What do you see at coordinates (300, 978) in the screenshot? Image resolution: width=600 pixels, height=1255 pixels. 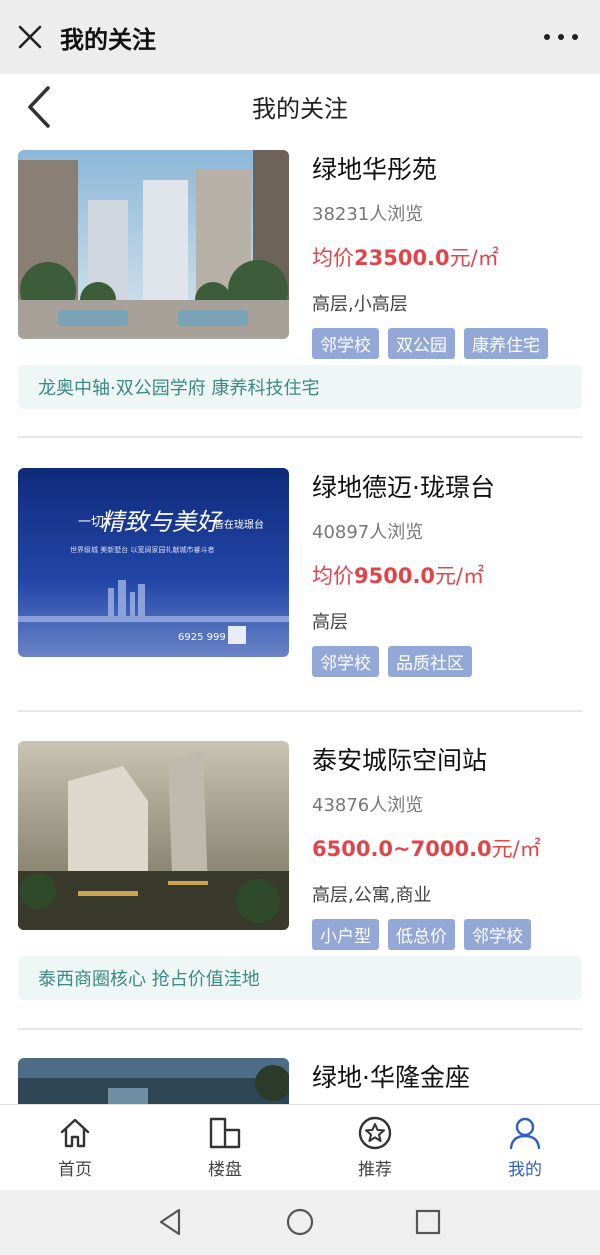 I see `slogan-banner: 泰西商圈核心 抢占价值洼地` at bounding box center [300, 978].